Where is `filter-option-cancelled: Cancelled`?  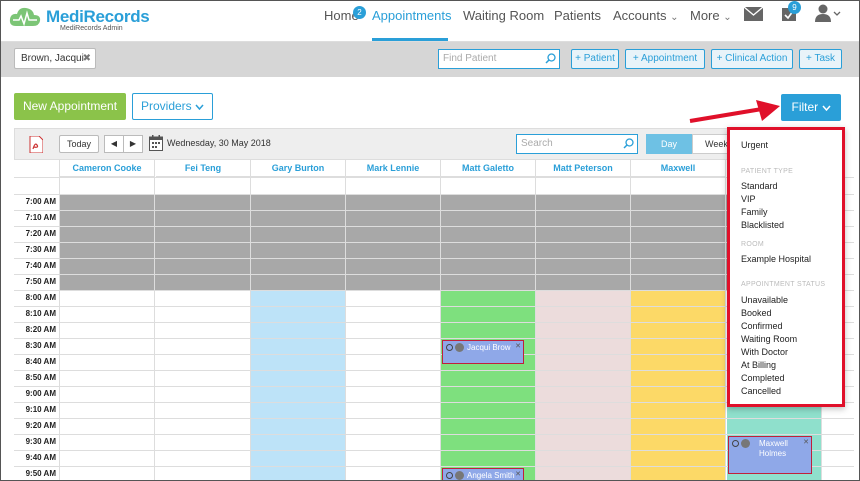
filter-option-cancelled: Cancelled is located at coordinates (761, 391).